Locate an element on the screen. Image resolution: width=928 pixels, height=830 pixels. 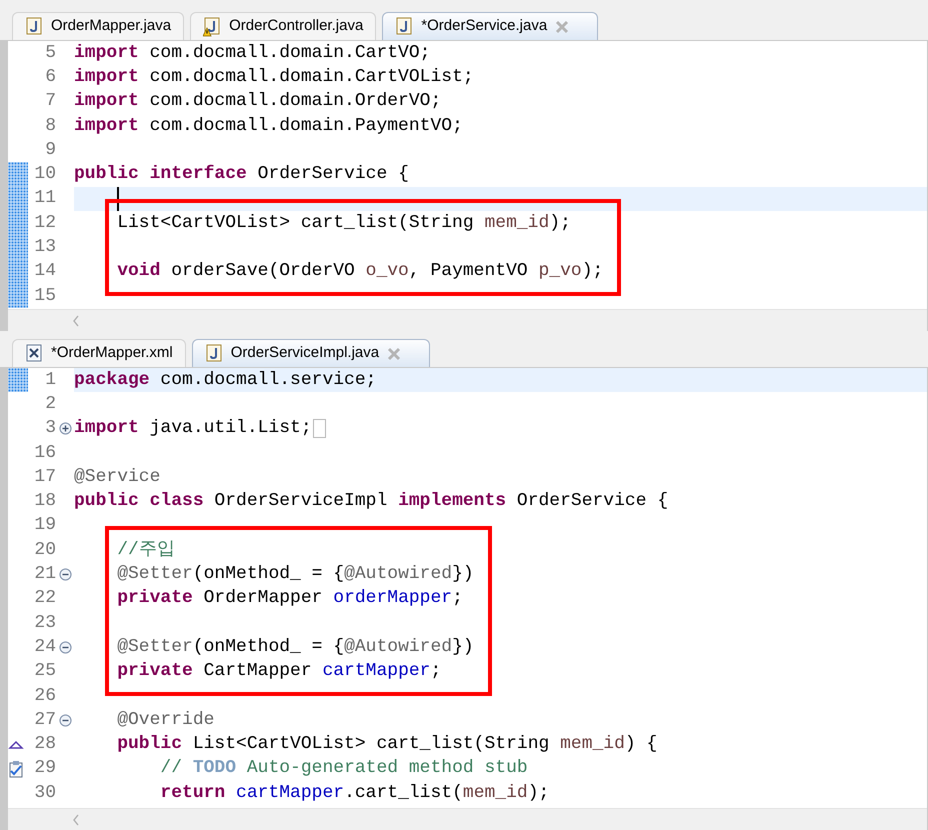
code-line: List<CartVOList> cart_list(String mem_id); is located at coordinates (343, 223).